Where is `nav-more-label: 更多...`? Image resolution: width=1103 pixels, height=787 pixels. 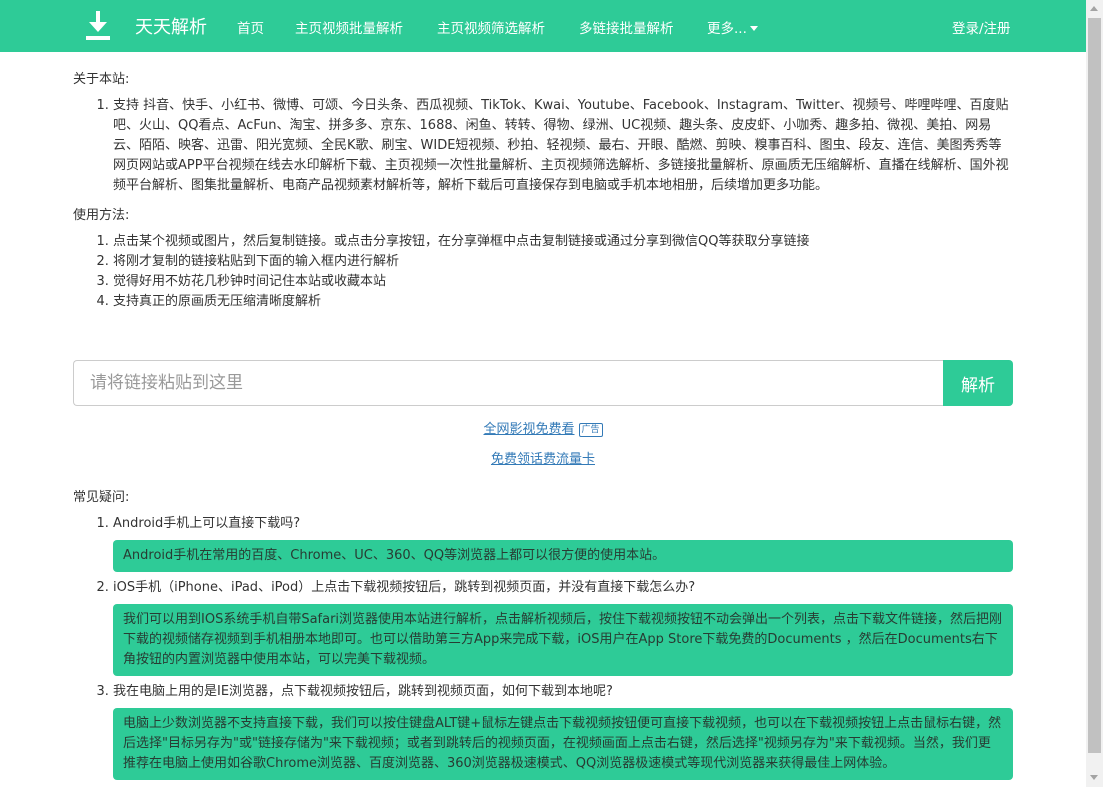 nav-more-label: 更多... is located at coordinates (727, 29).